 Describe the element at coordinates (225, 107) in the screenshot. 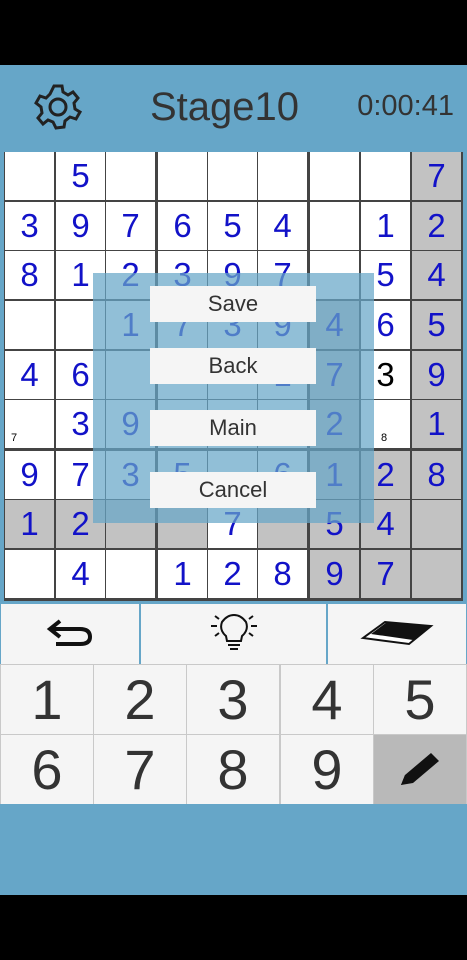

I see `stage-title: Stage10` at that location.